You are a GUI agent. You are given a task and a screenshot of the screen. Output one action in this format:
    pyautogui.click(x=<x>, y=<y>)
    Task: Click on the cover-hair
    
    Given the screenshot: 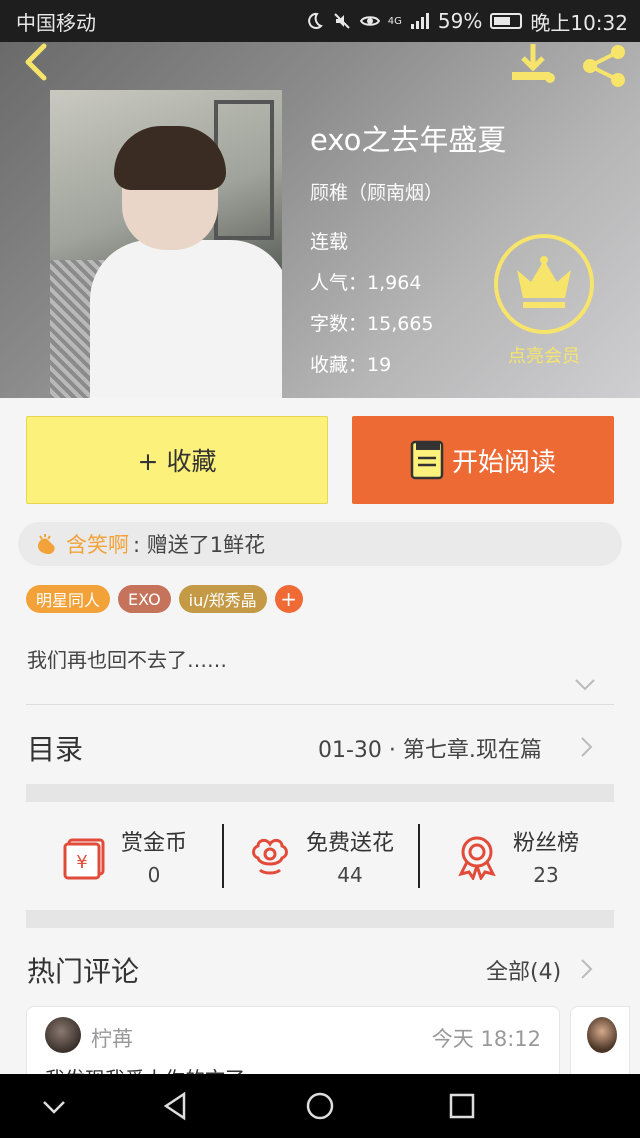 What is the action you would take?
    pyautogui.click(x=170, y=158)
    